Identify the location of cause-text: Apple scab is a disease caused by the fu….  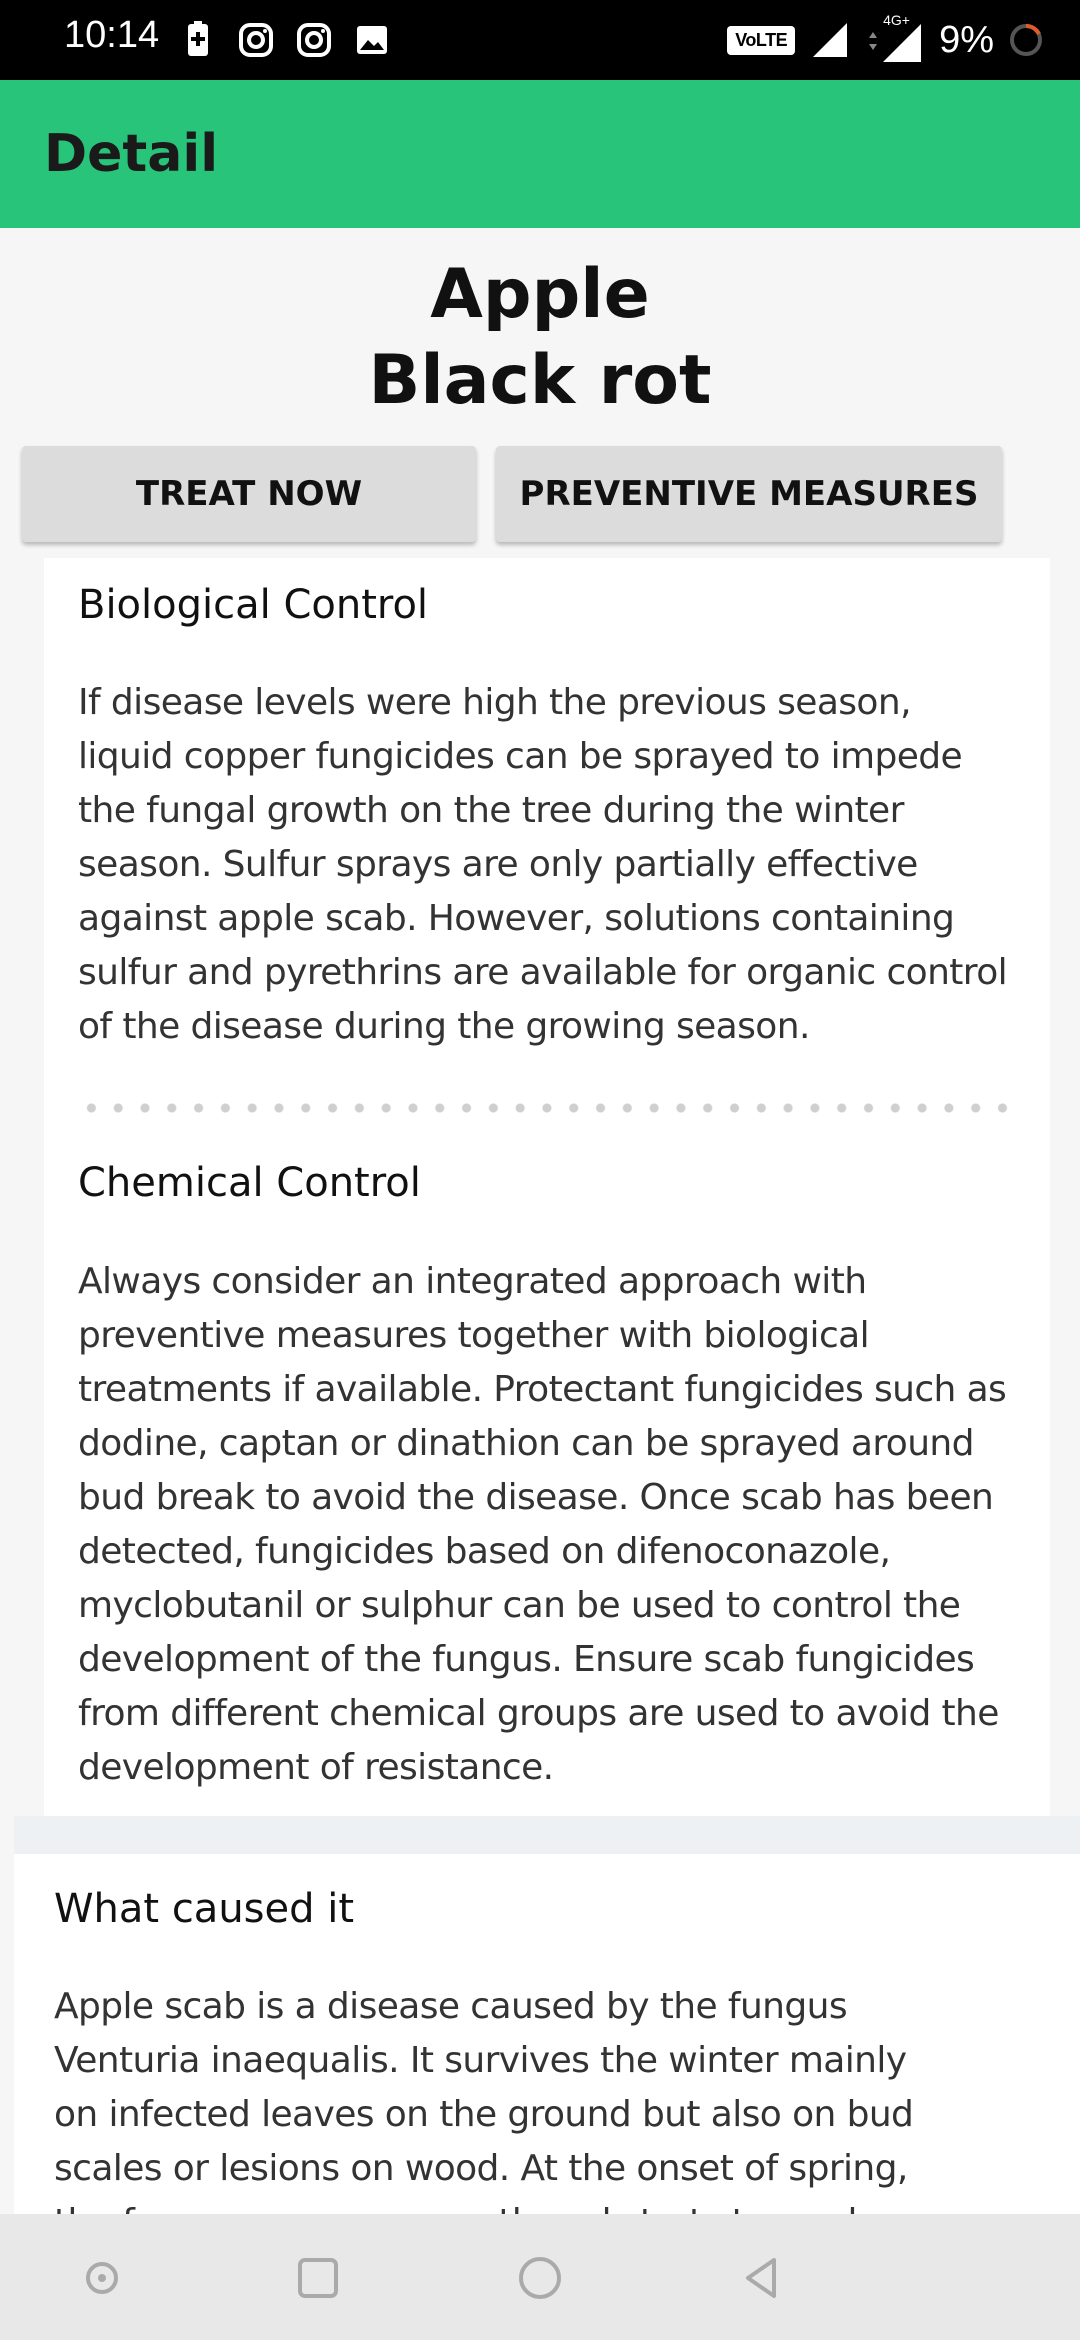
(487, 2097).